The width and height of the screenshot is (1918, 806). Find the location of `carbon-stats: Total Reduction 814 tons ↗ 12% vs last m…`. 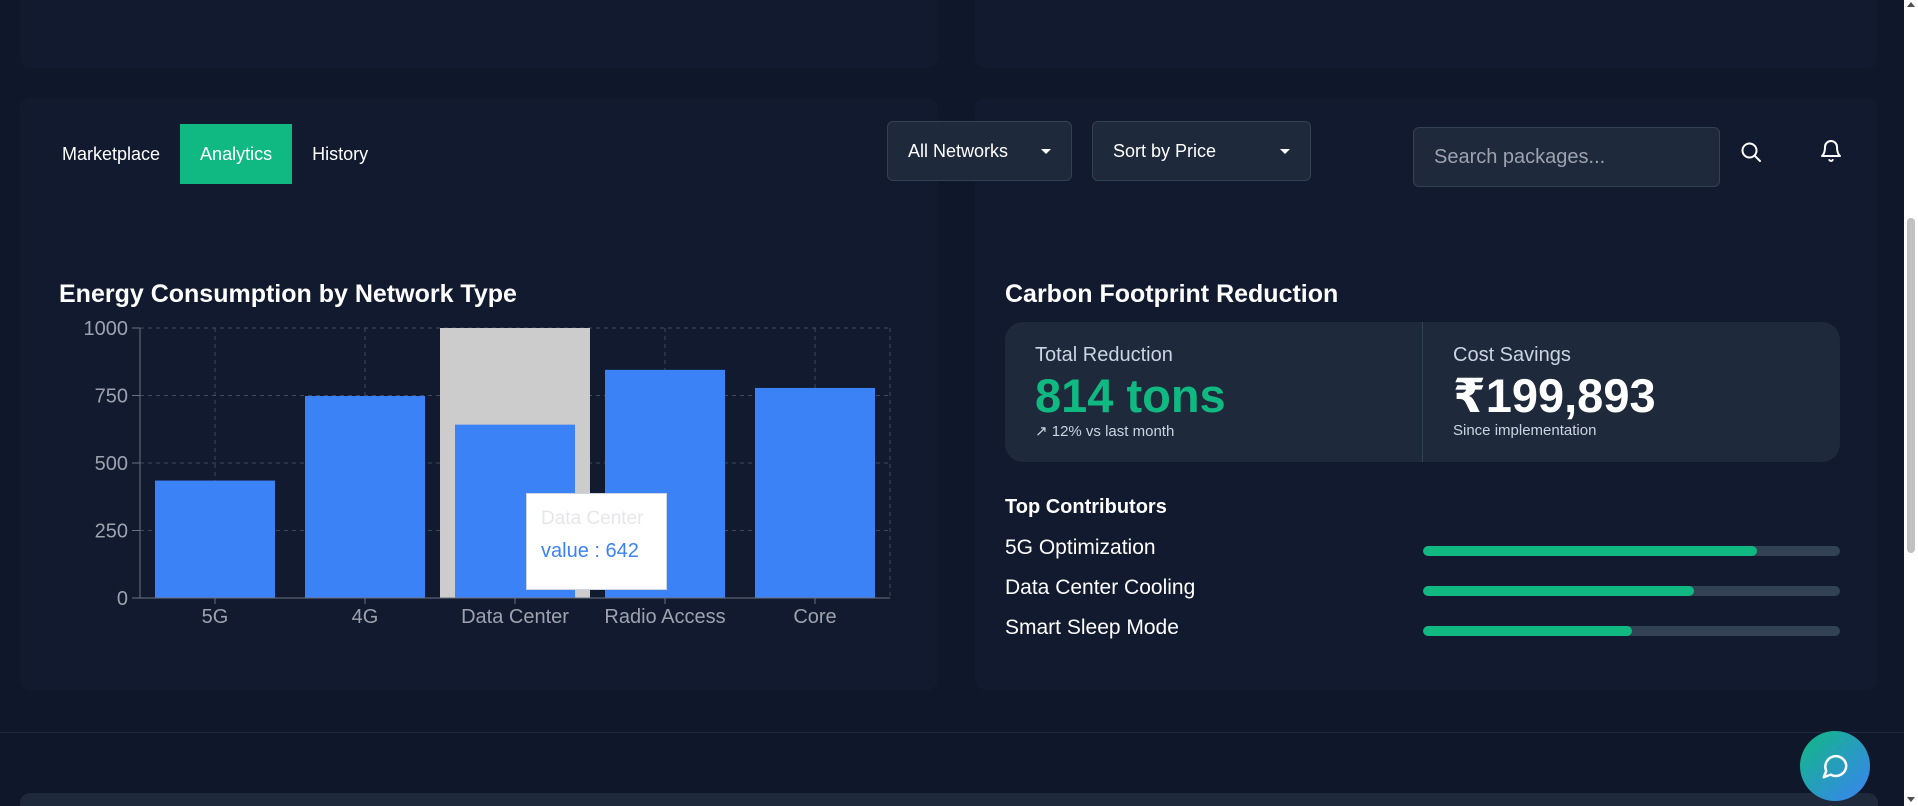

carbon-stats: Total Reduction 814 tons ↗ 12% vs last m… is located at coordinates (1422, 392).